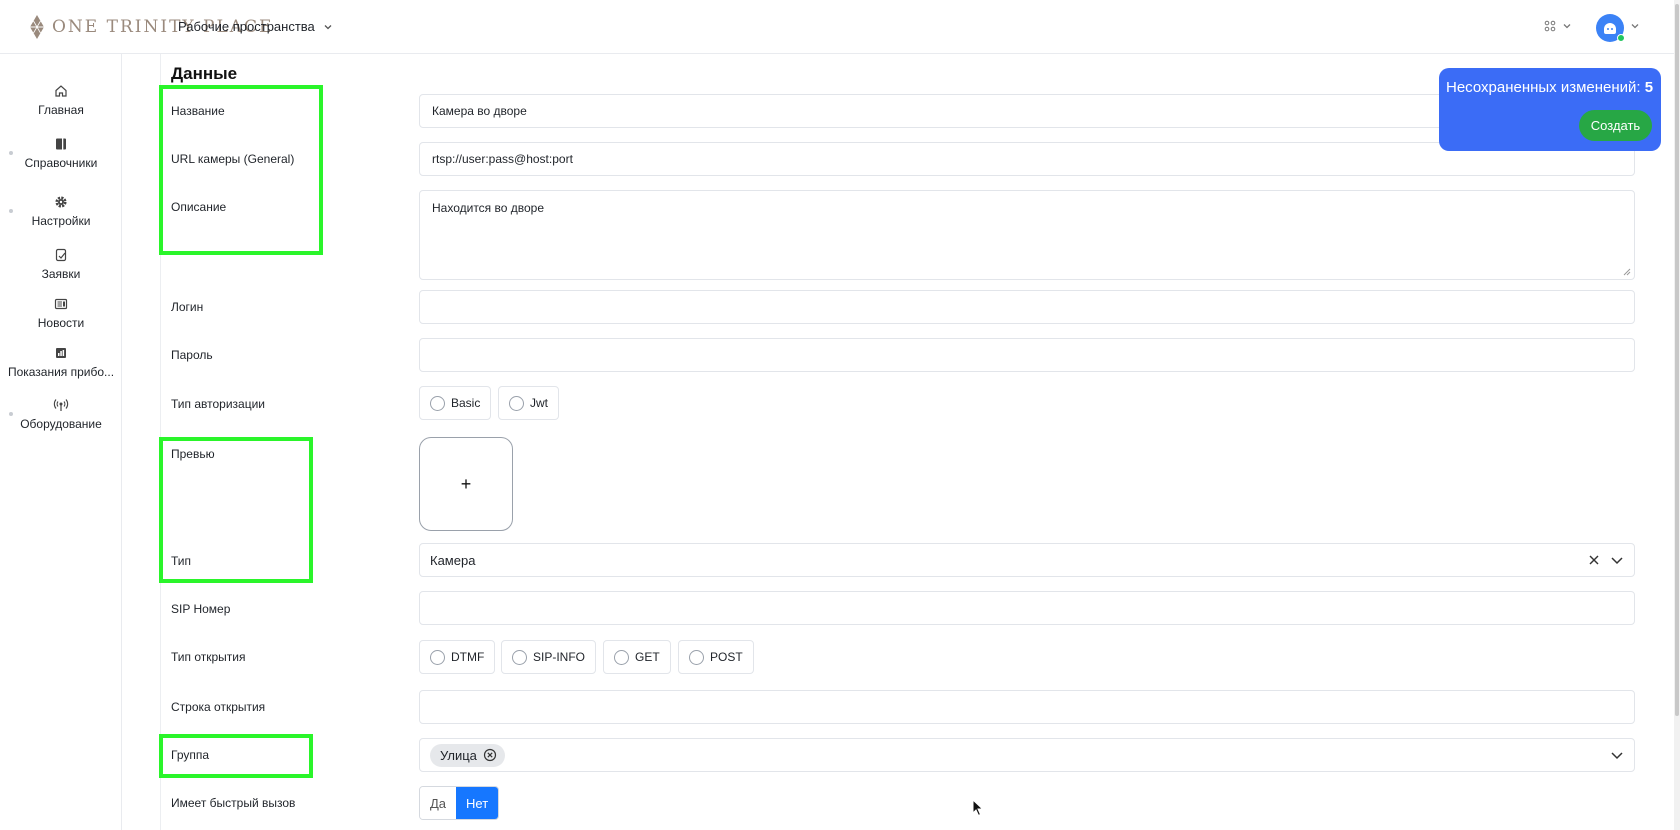  I want to click on radio-label: SIP-INFO, so click(559, 657).